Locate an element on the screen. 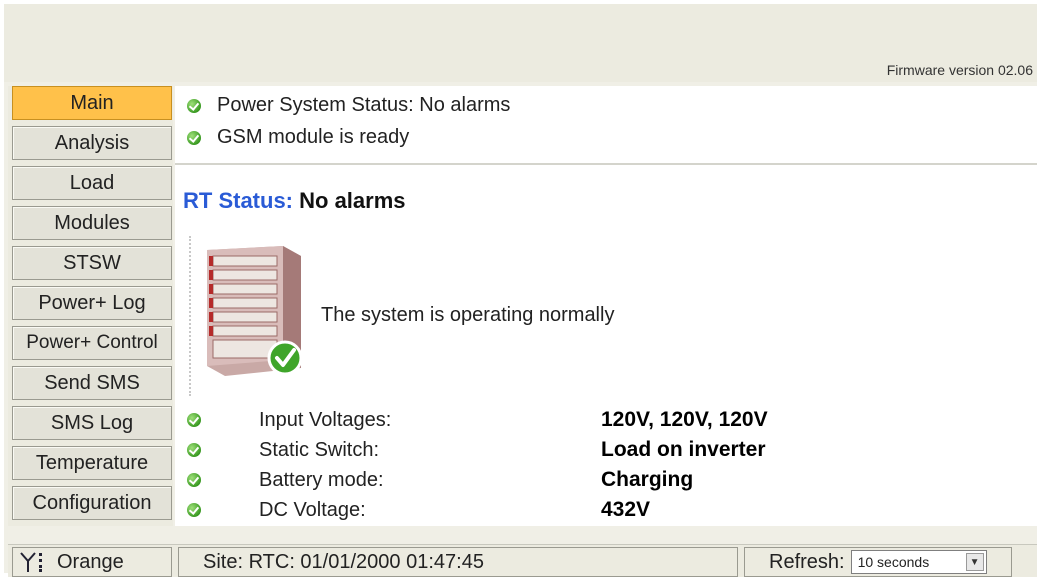 This screenshot has height=577, width=1041. operator-name: Orange is located at coordinates (90, 561).